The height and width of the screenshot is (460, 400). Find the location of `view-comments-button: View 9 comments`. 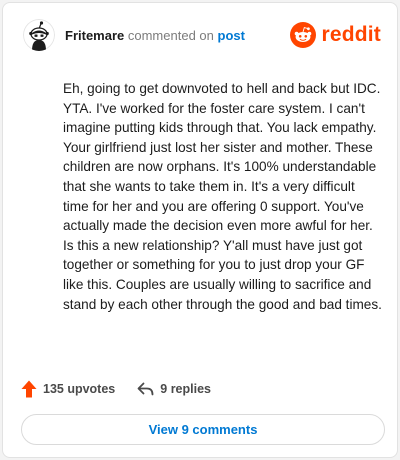

view-comments-button: View 9 comments is located at coordinates (203, 429).